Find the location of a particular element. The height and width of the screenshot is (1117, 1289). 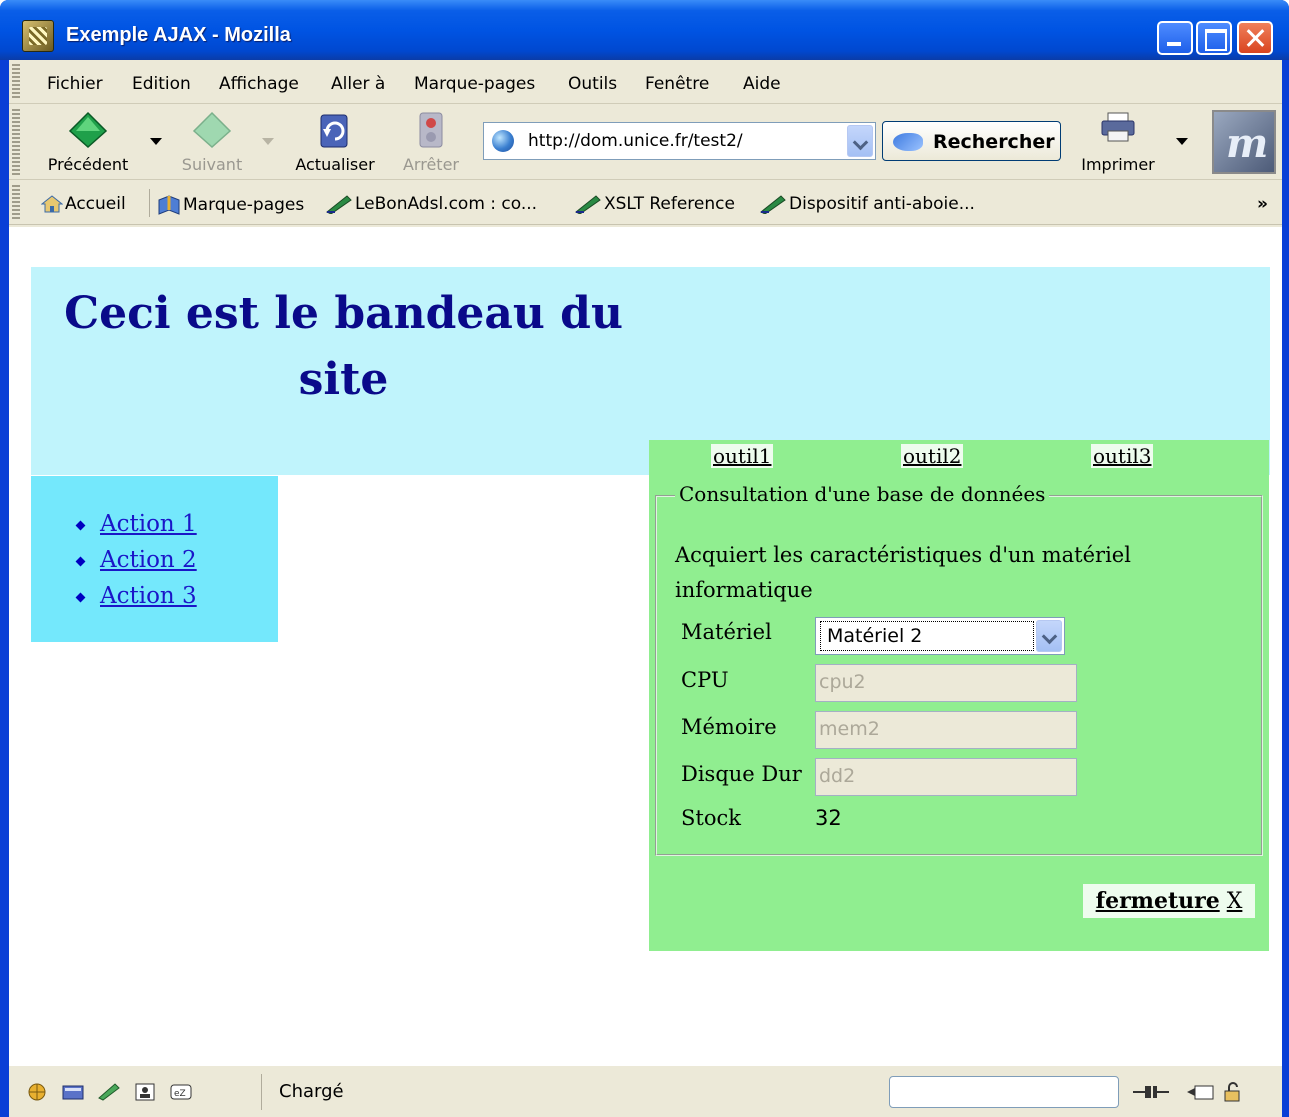

chat-icon: eZ is located at coordinates (181, 1092).